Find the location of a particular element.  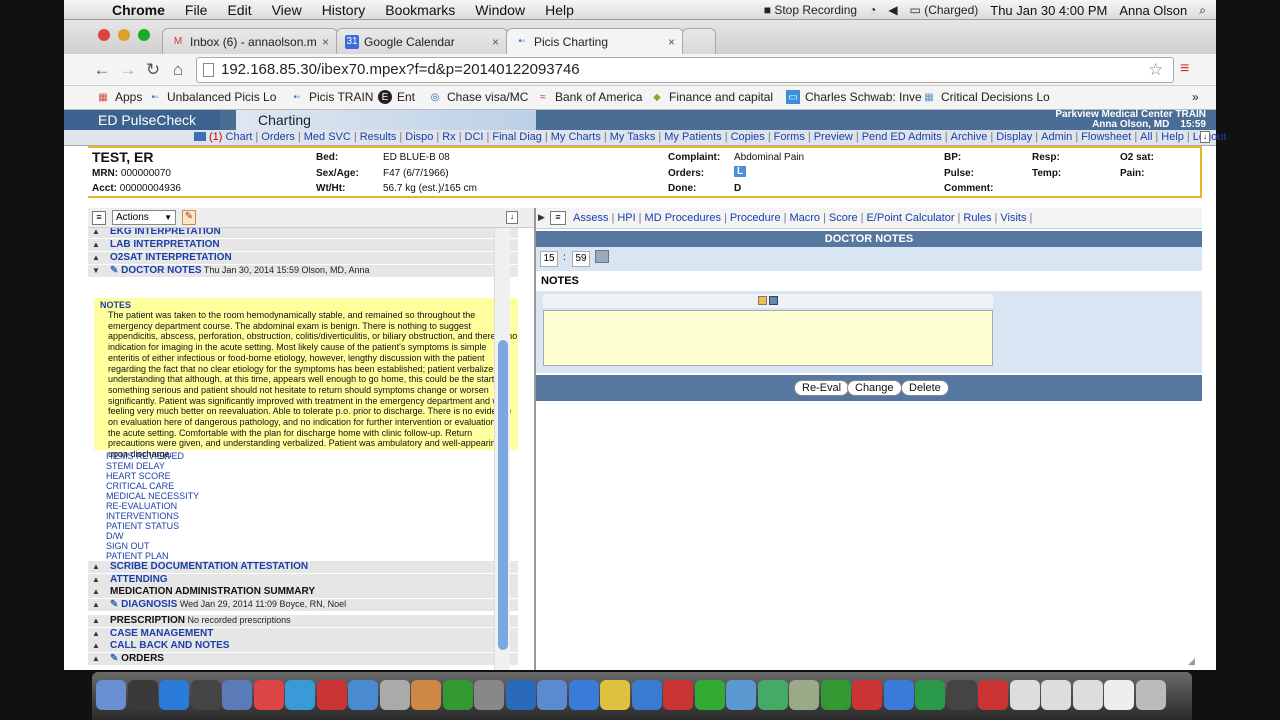

right-link-macro: Macro is located at coordinates (804, 218).